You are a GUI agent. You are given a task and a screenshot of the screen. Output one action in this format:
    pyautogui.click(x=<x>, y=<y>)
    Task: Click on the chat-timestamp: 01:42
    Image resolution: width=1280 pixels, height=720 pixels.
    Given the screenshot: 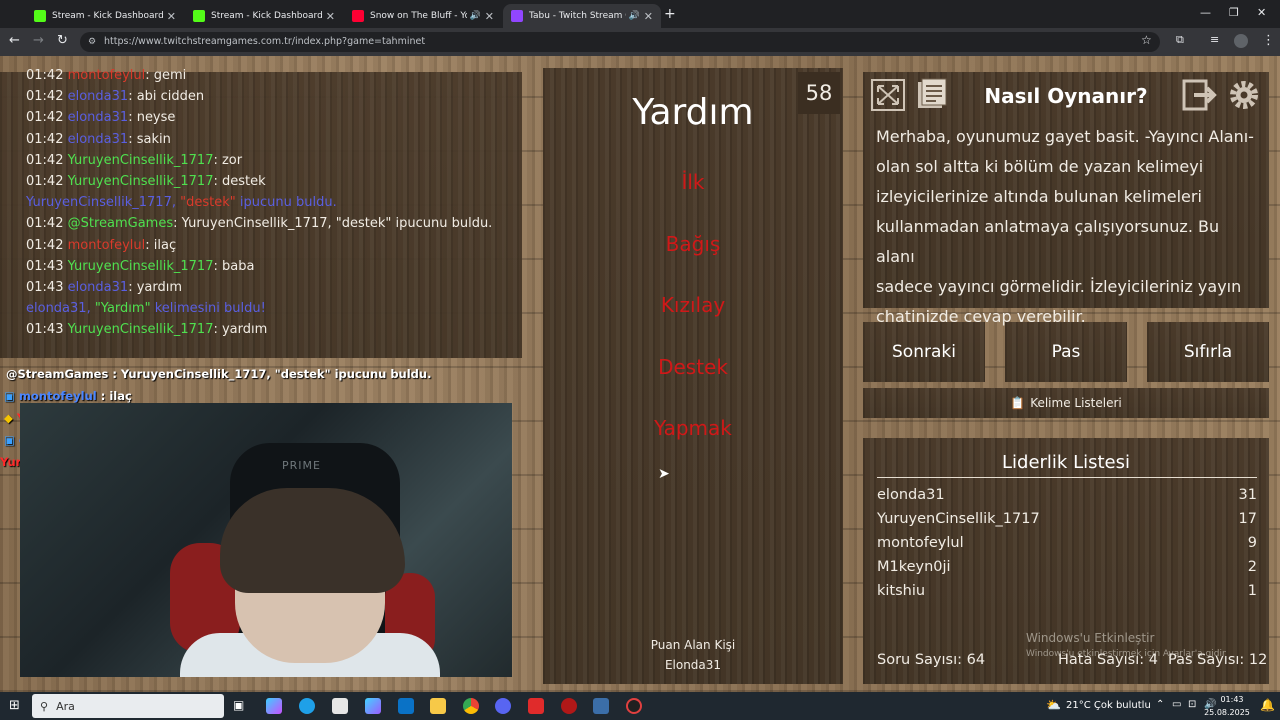 What is the action you would take?
    pyautogui.click(x=45, y=118)
    